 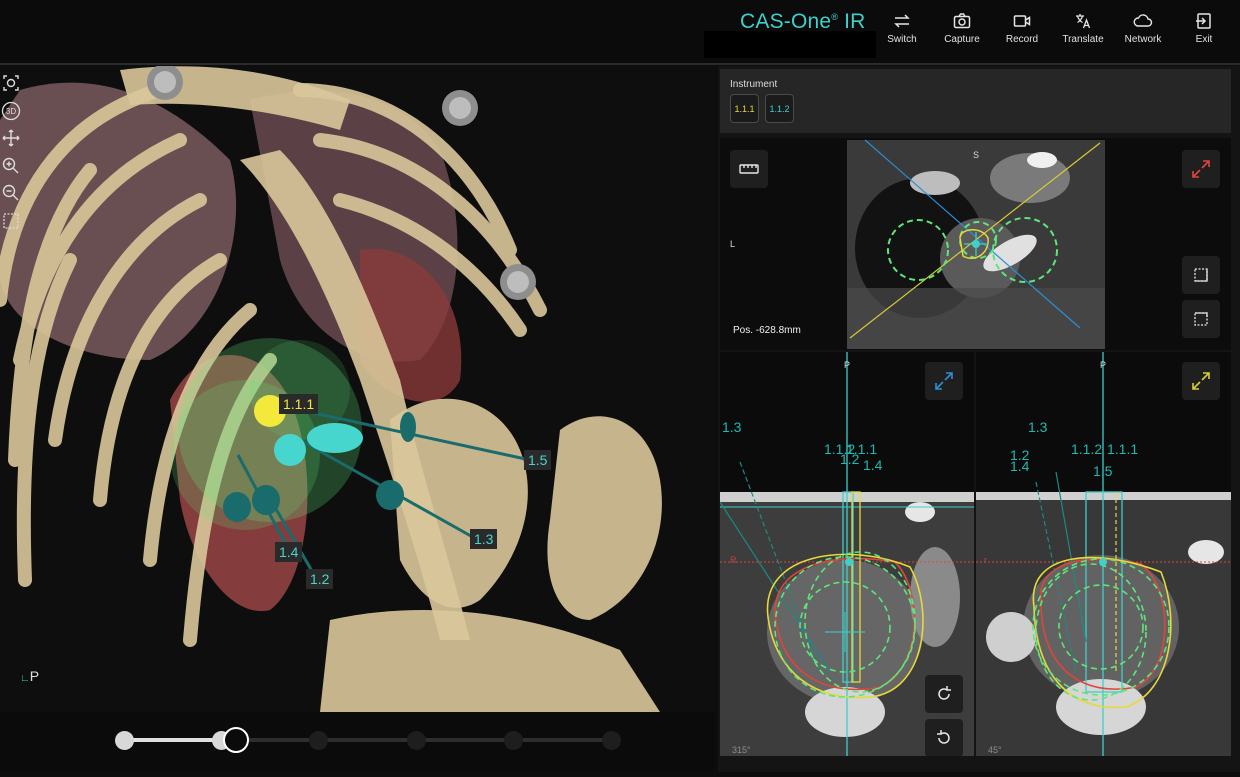 I want to click on cloud-icon, so click(x=1143, y=20).